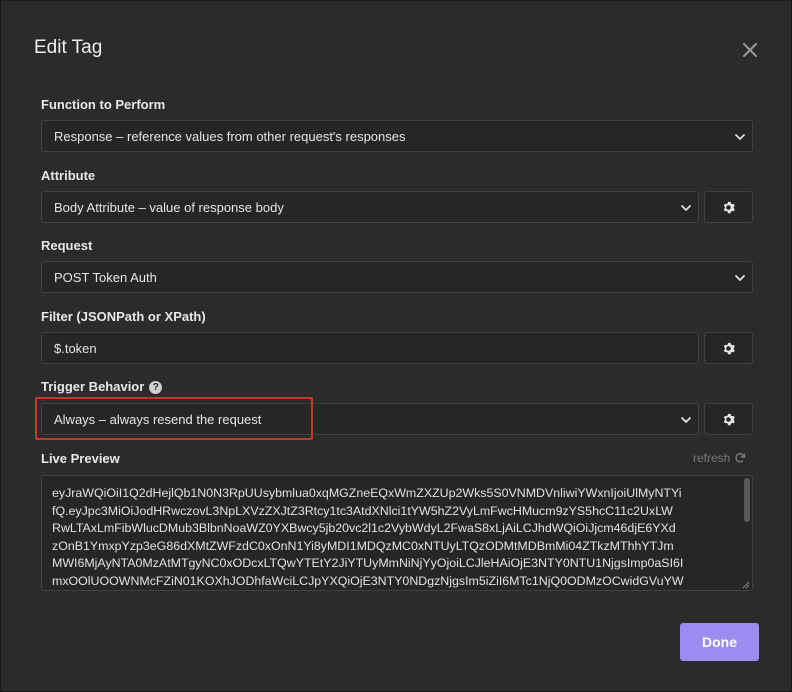 The width and height of the screenshot is (792, 692). Describe the element at coordinates (68, 175) in the screenshot. I see `attribute-label: Attribute` at that location.